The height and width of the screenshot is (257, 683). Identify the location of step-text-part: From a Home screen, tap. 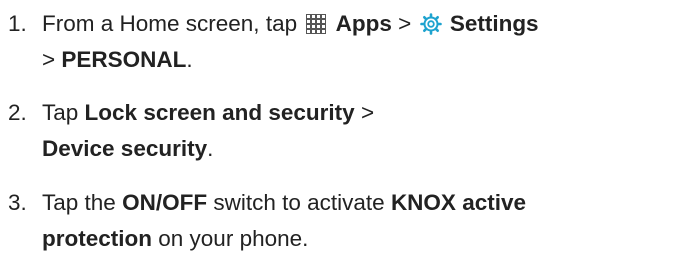
(170, 23).